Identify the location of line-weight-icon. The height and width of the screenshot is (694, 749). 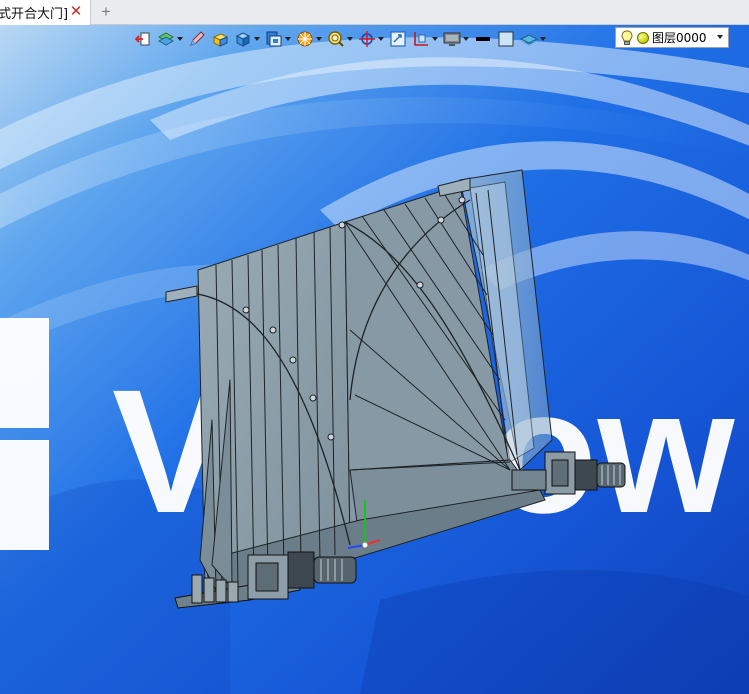
(483, 39).